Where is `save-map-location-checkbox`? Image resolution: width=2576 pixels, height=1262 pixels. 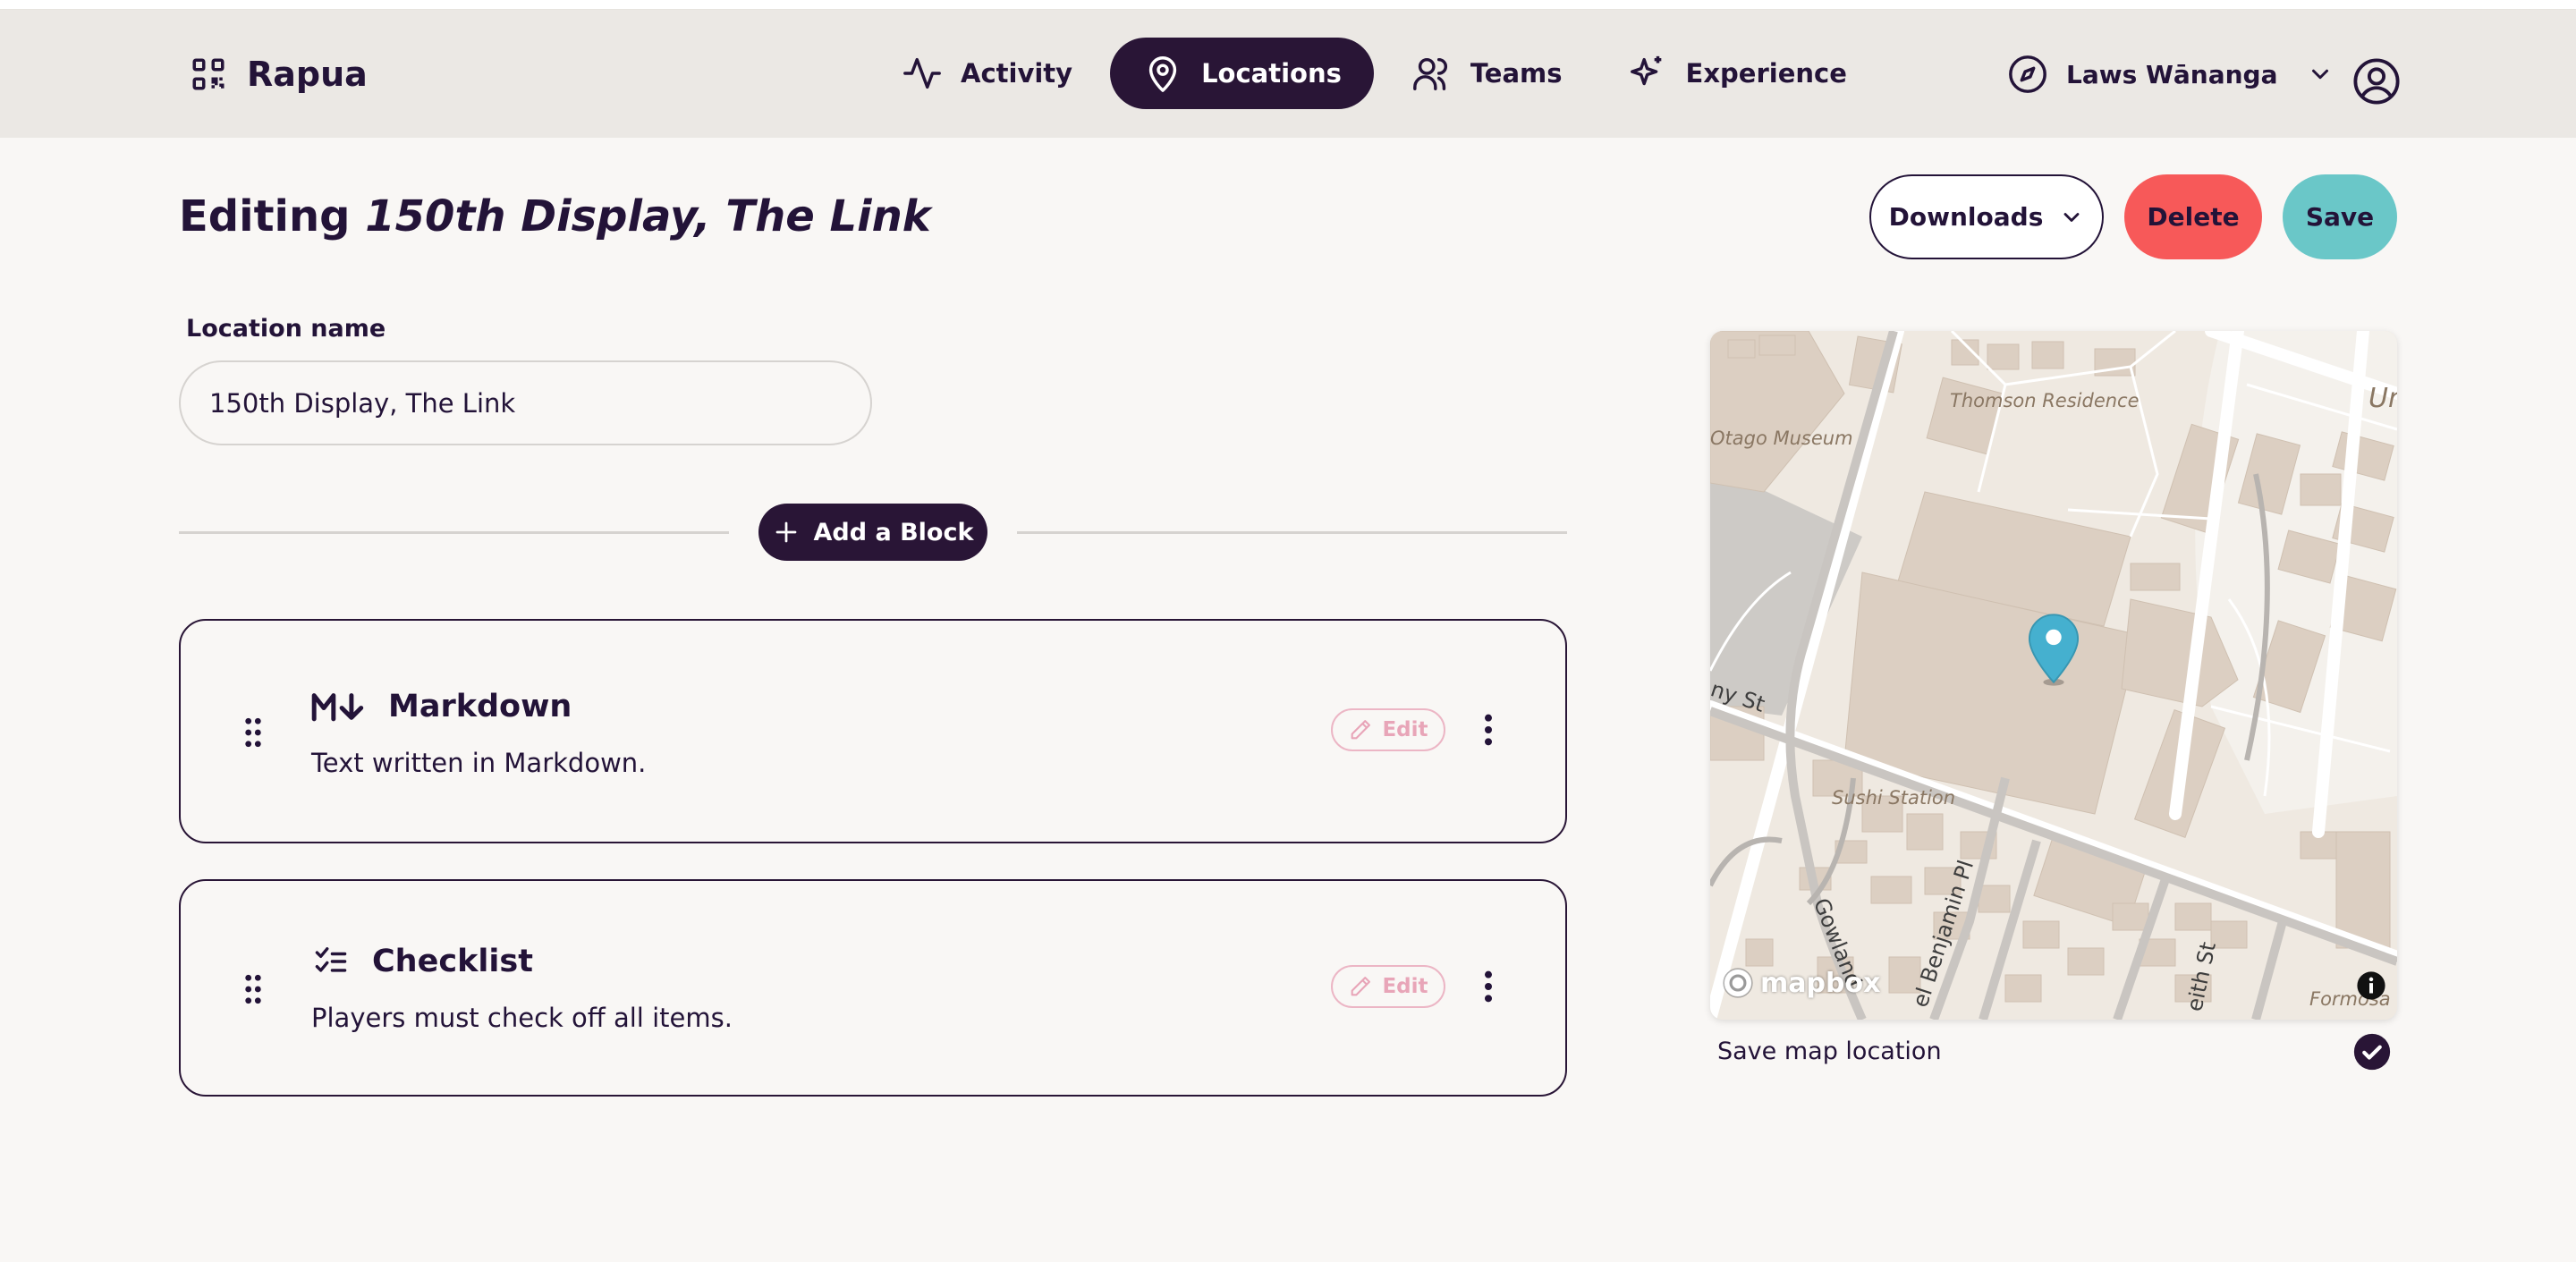
save-map-location-checkbox is located at coordinates (2372, 1052).